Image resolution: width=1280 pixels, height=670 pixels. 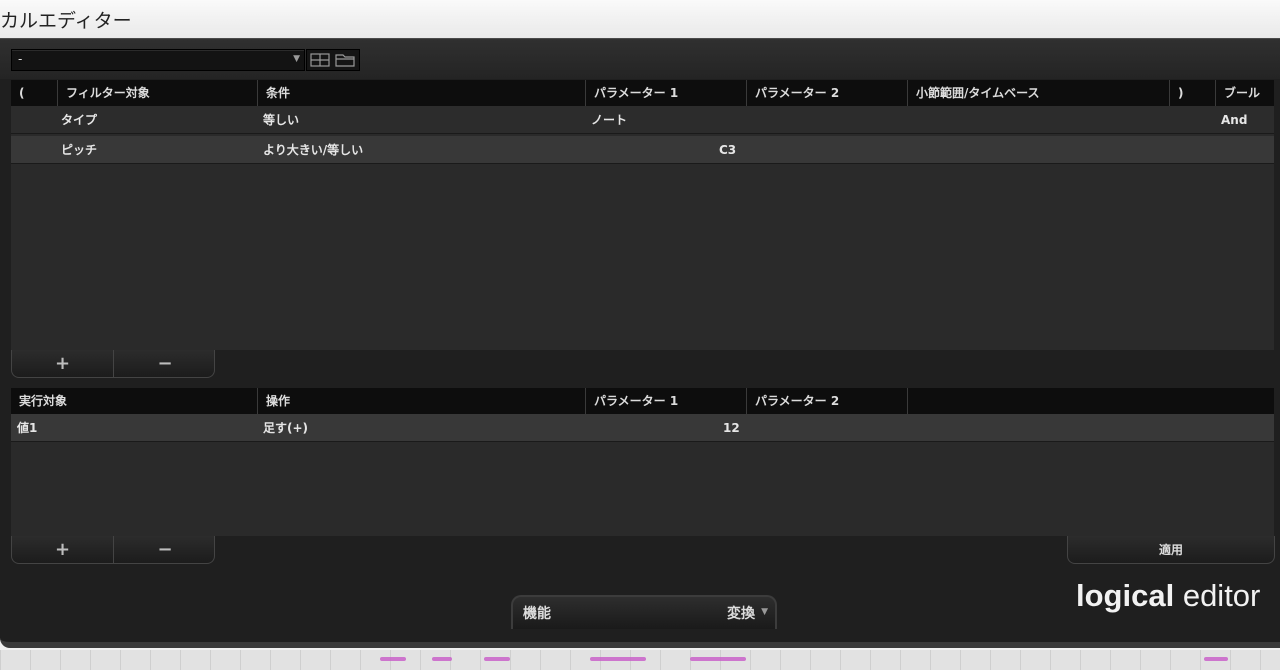 What do you see at coordinates (609, 120) in the screenshot?
I see `param1-cell: ノート` at bounding box center [609, 120].